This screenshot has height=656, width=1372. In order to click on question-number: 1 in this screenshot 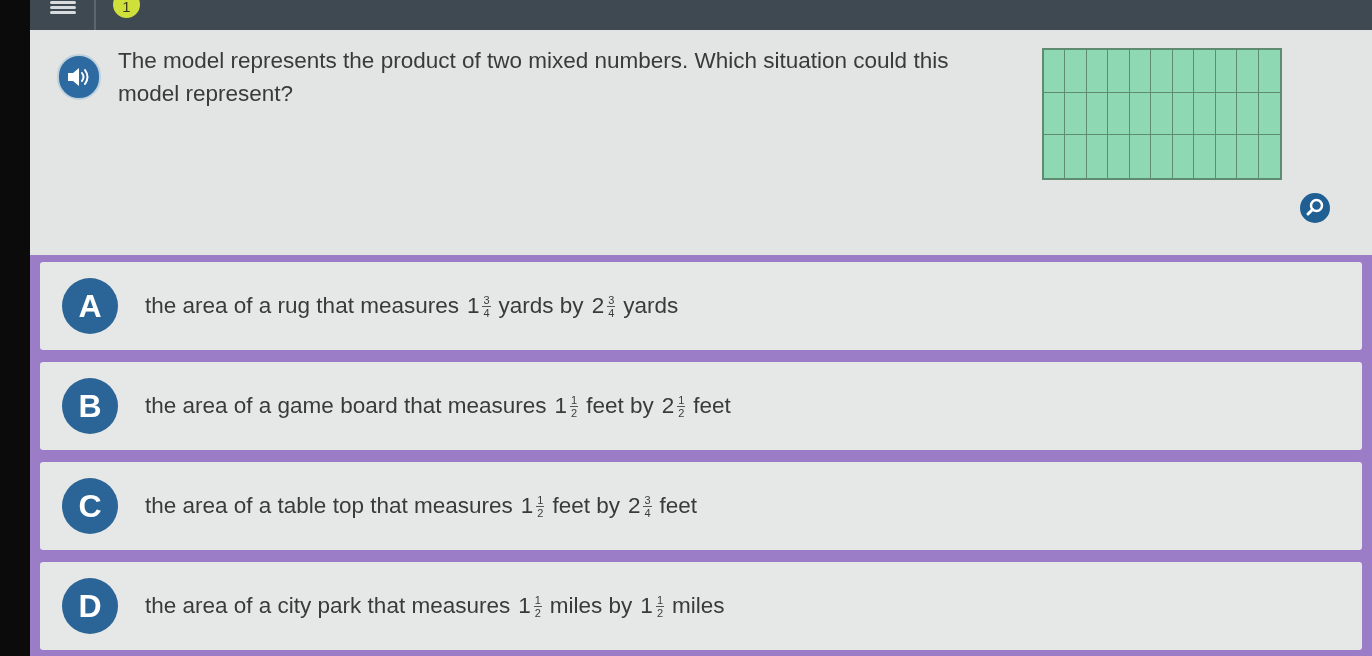, I will do `click(126, 9)`.